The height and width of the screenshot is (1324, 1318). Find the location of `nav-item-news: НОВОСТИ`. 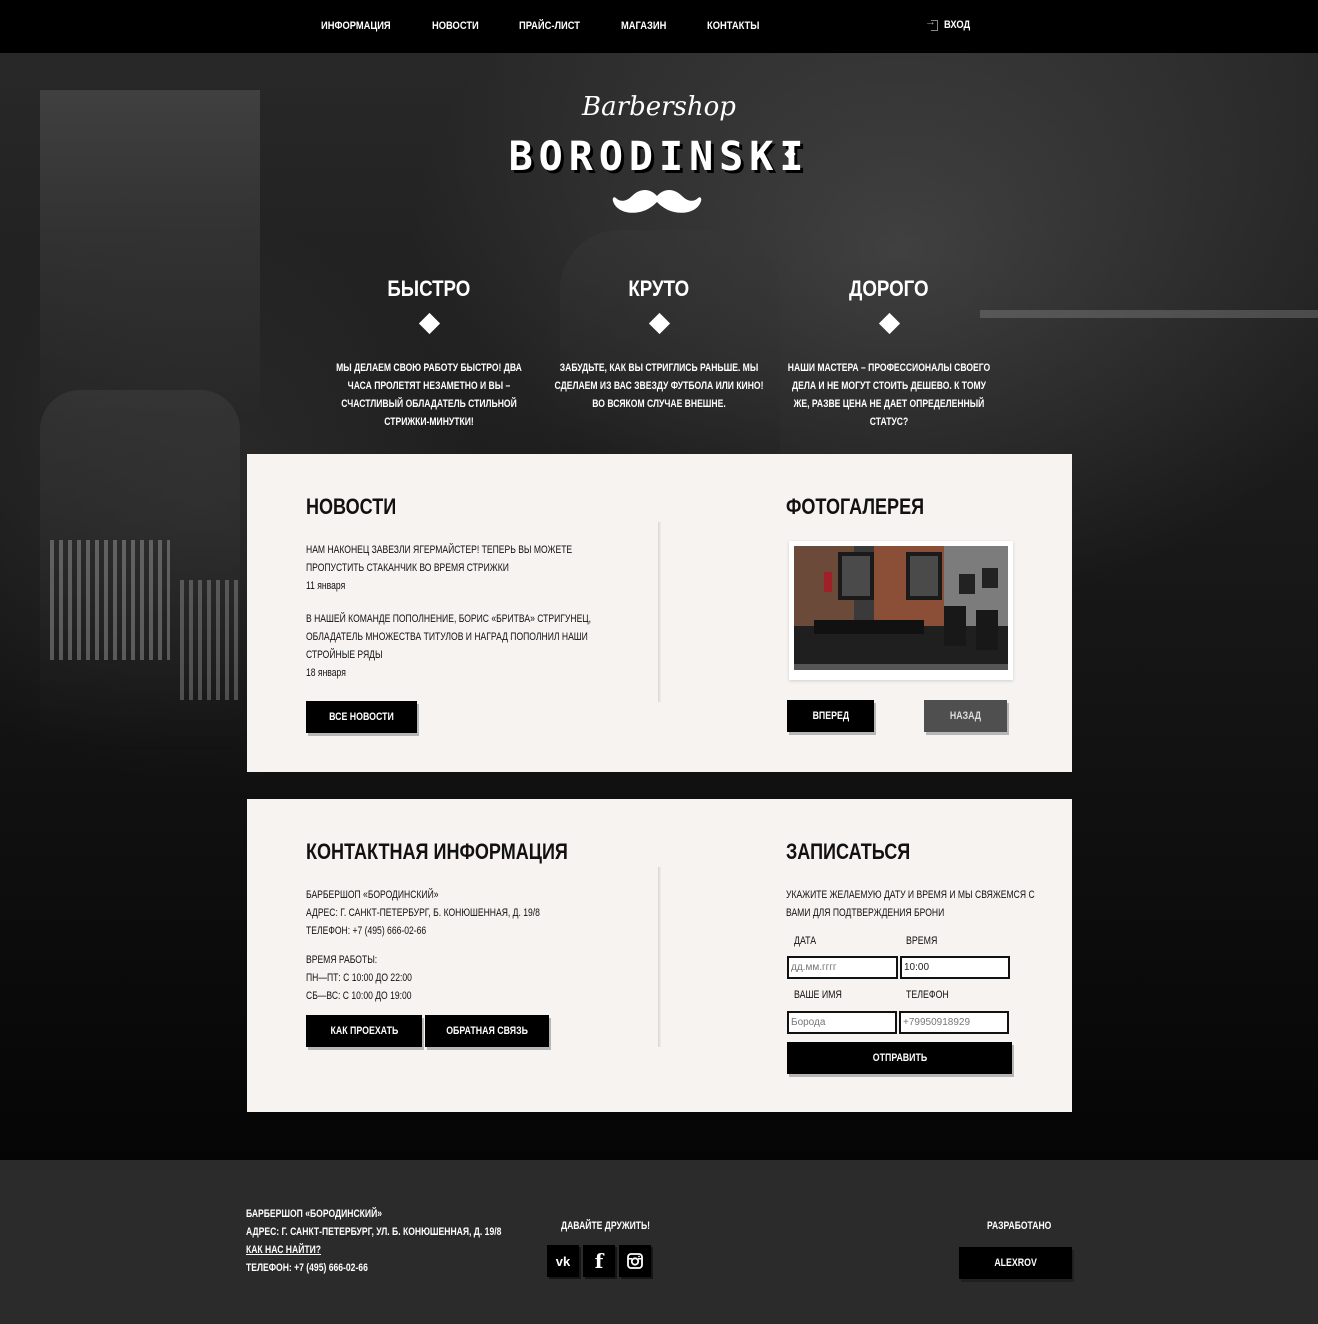

nav-item-news: НОВОСТИ is located at coordinates (455, 26).